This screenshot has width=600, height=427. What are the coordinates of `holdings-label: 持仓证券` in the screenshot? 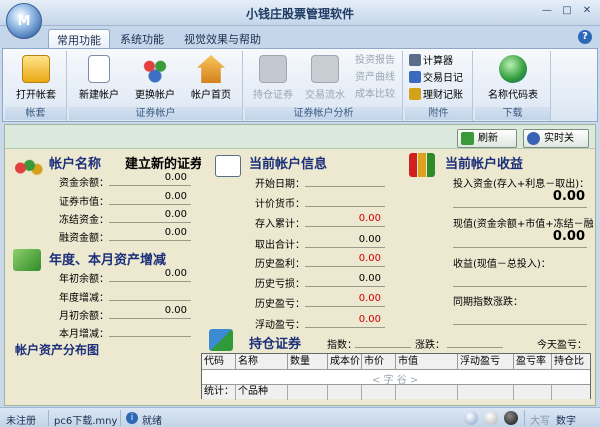 It's located at (273, 95).